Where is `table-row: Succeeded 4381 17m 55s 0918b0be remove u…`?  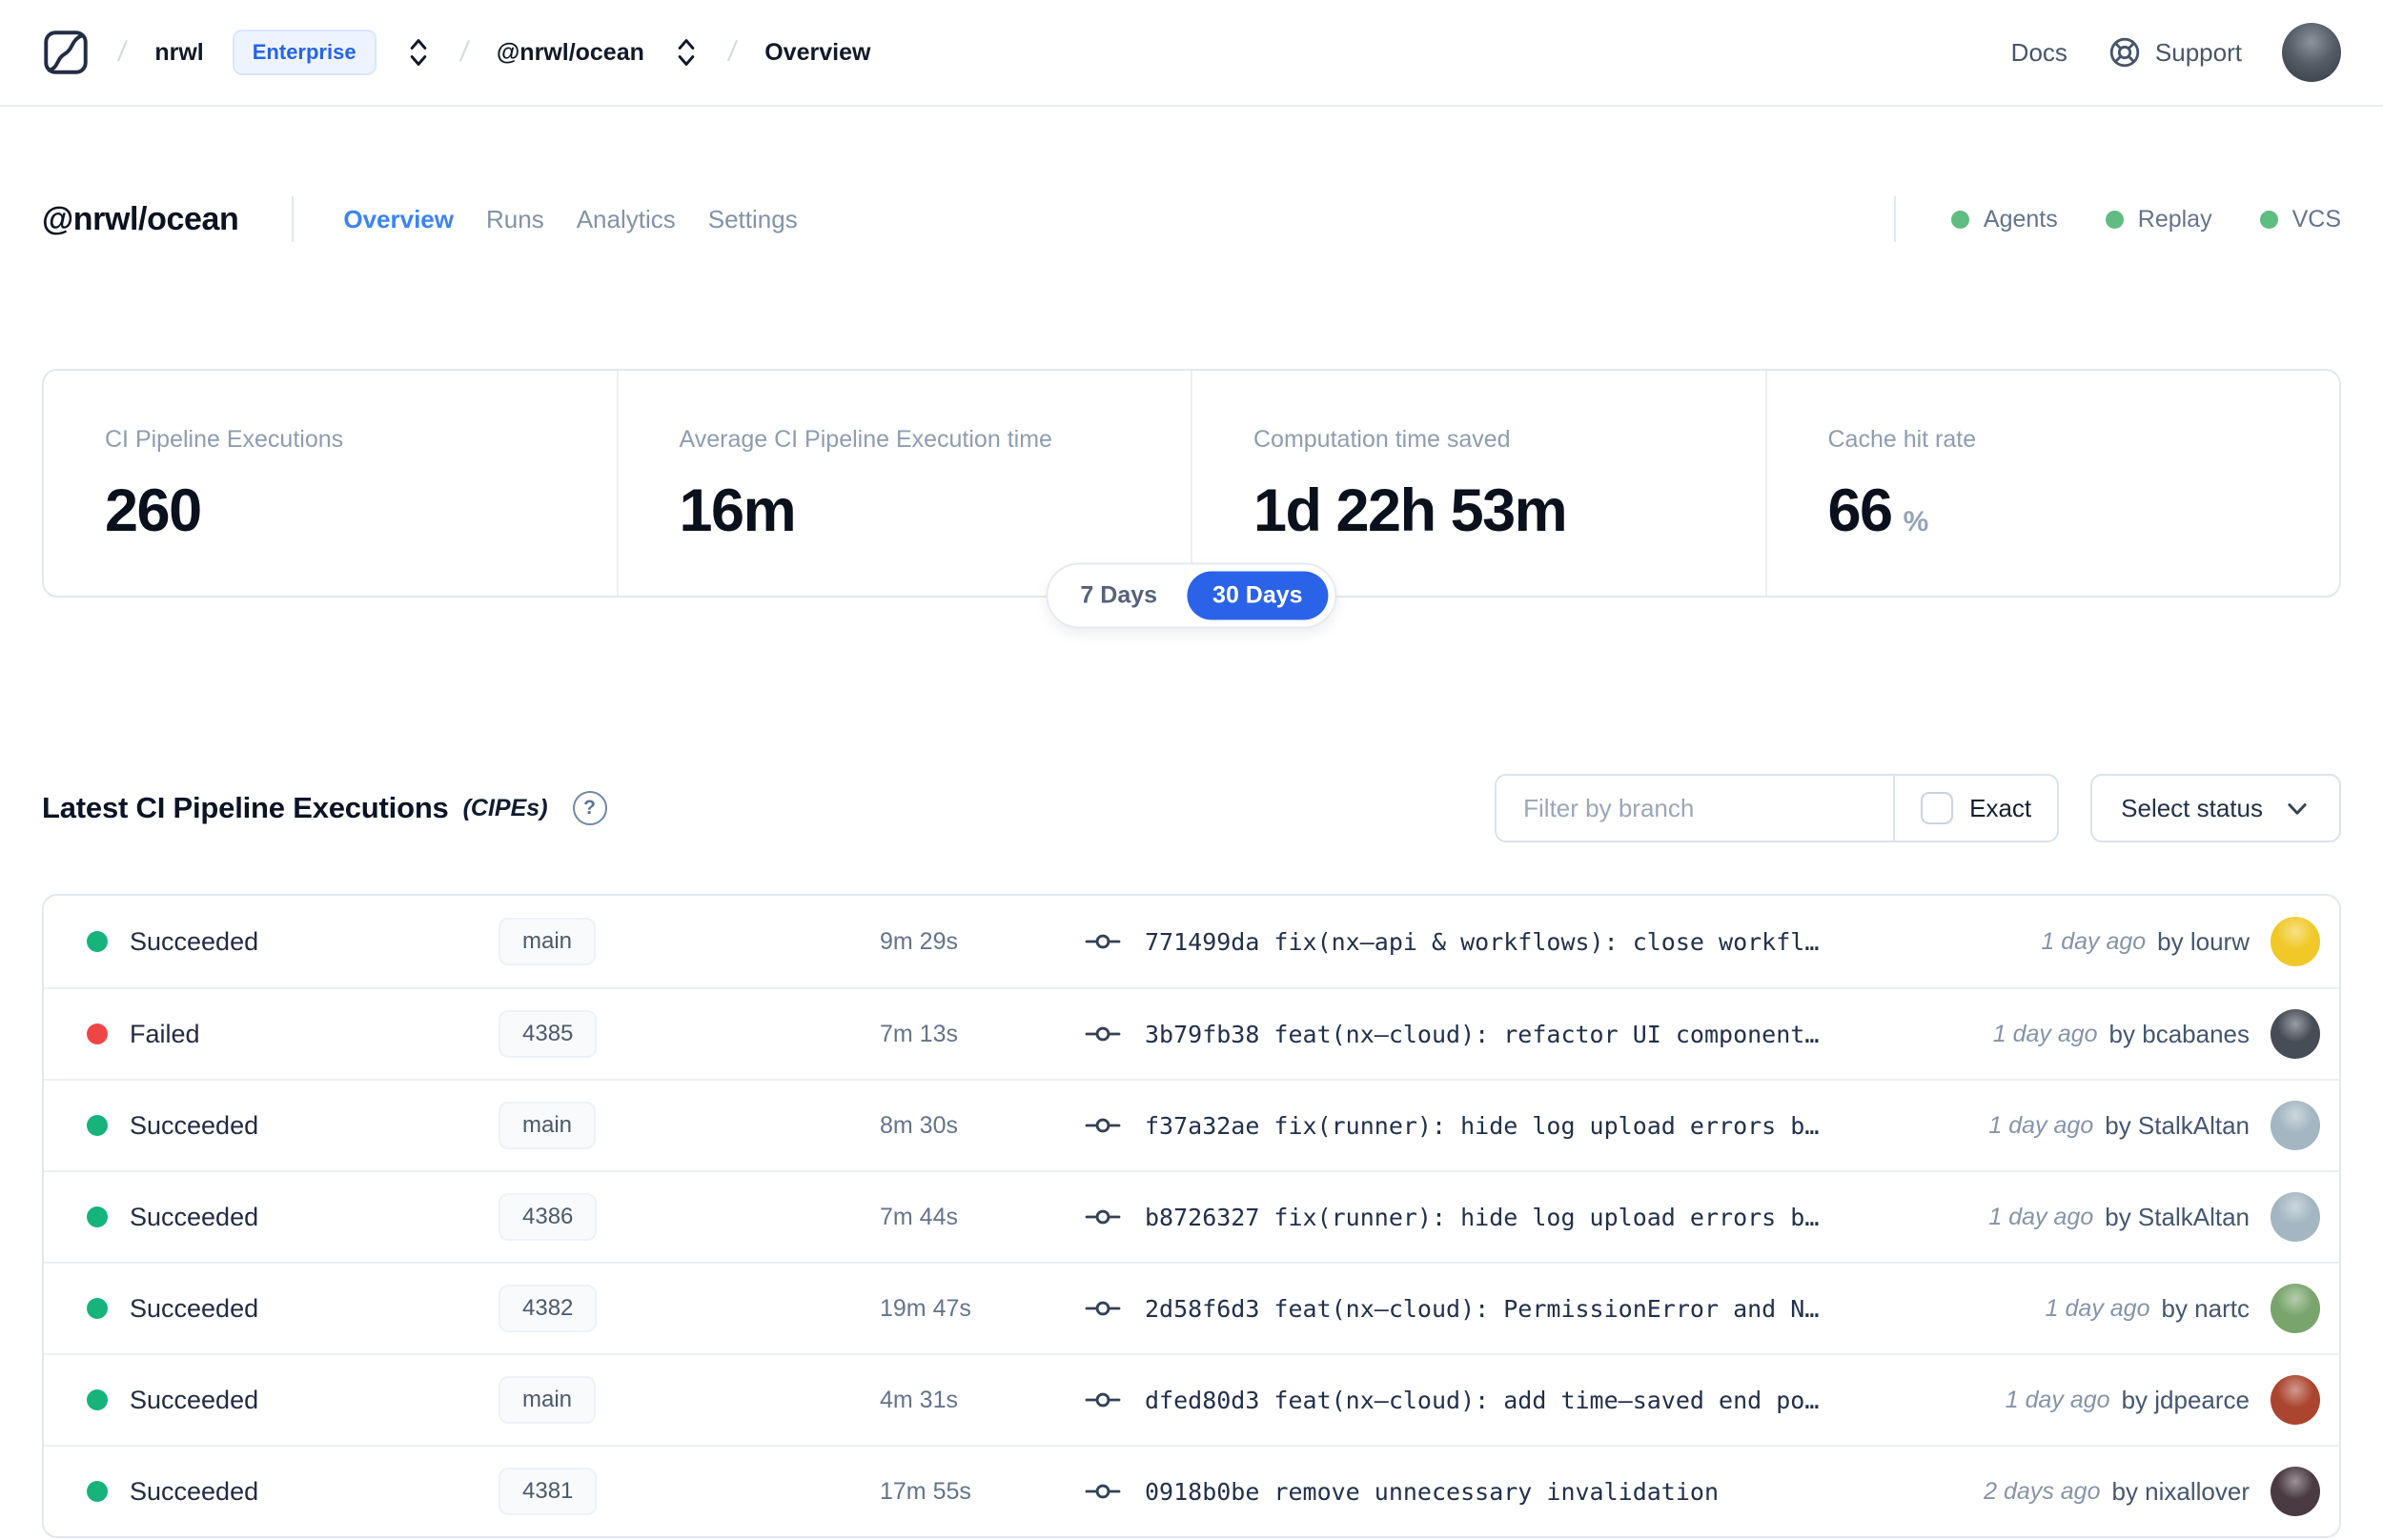
table-row: Succeeded 4381 17m 55s 0918b0be remove u… is located at coordinates (1191, 1490).